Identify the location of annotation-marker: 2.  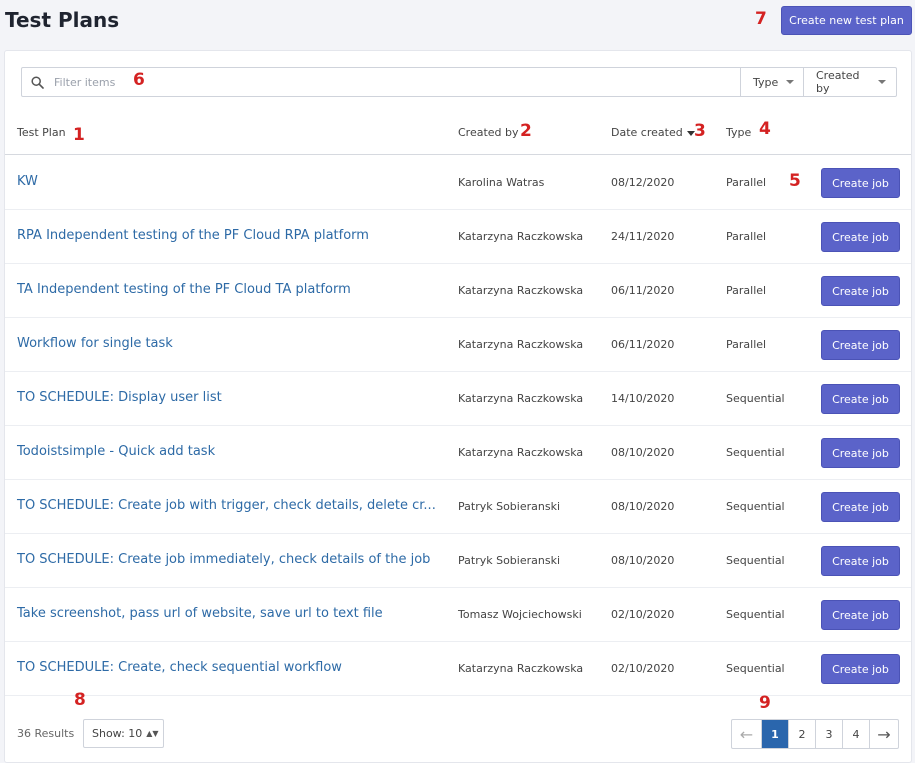
(526, 131).